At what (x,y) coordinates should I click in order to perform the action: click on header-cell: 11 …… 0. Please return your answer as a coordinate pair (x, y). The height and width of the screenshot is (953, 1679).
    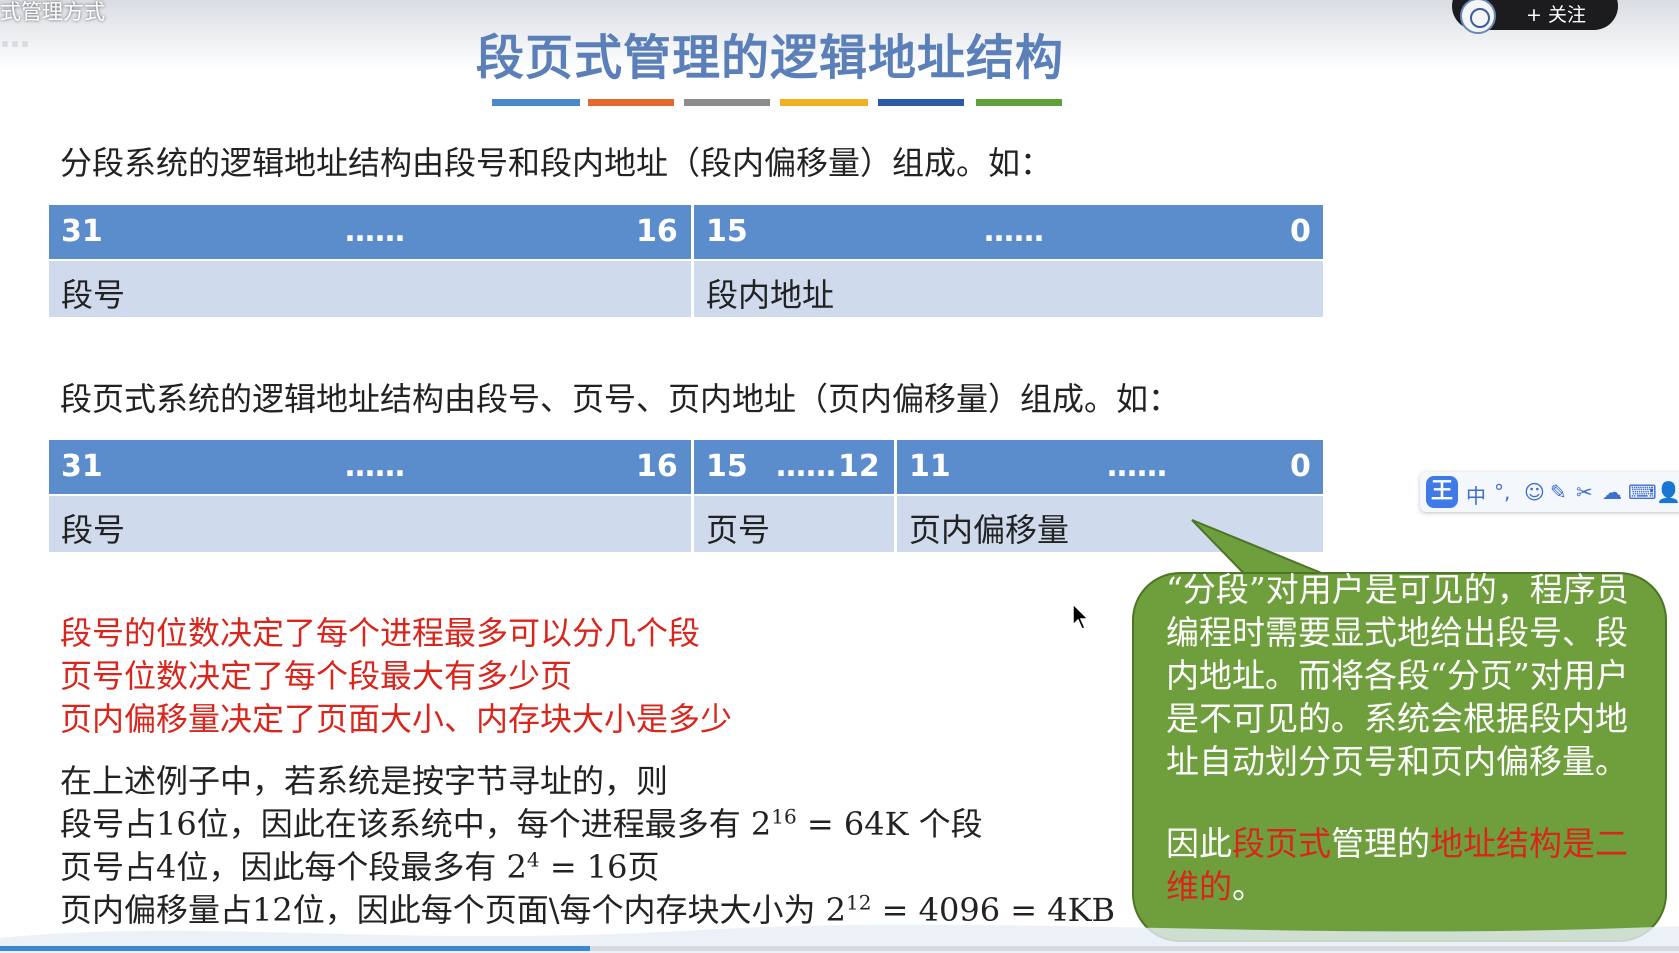
    Looking at the image, I should click on (1110, 467).